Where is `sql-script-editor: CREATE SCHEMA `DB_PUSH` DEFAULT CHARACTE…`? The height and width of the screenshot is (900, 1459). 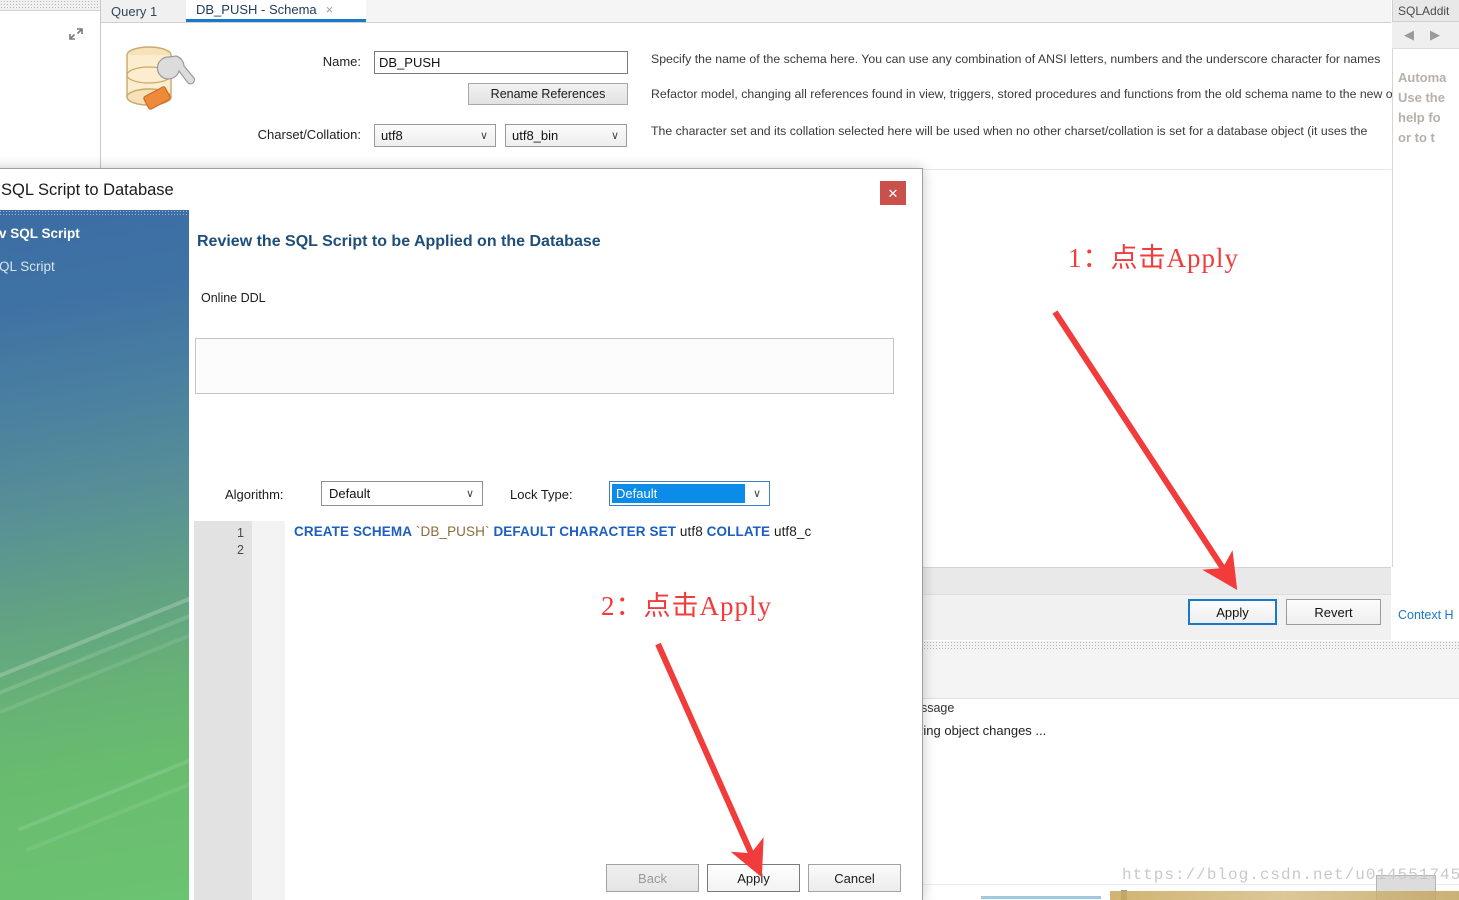
sql-script-editor: CREATE SCHEMA `DB_PUSH` DEFAULT CHARACTE… is located at coordinates (552, 531).